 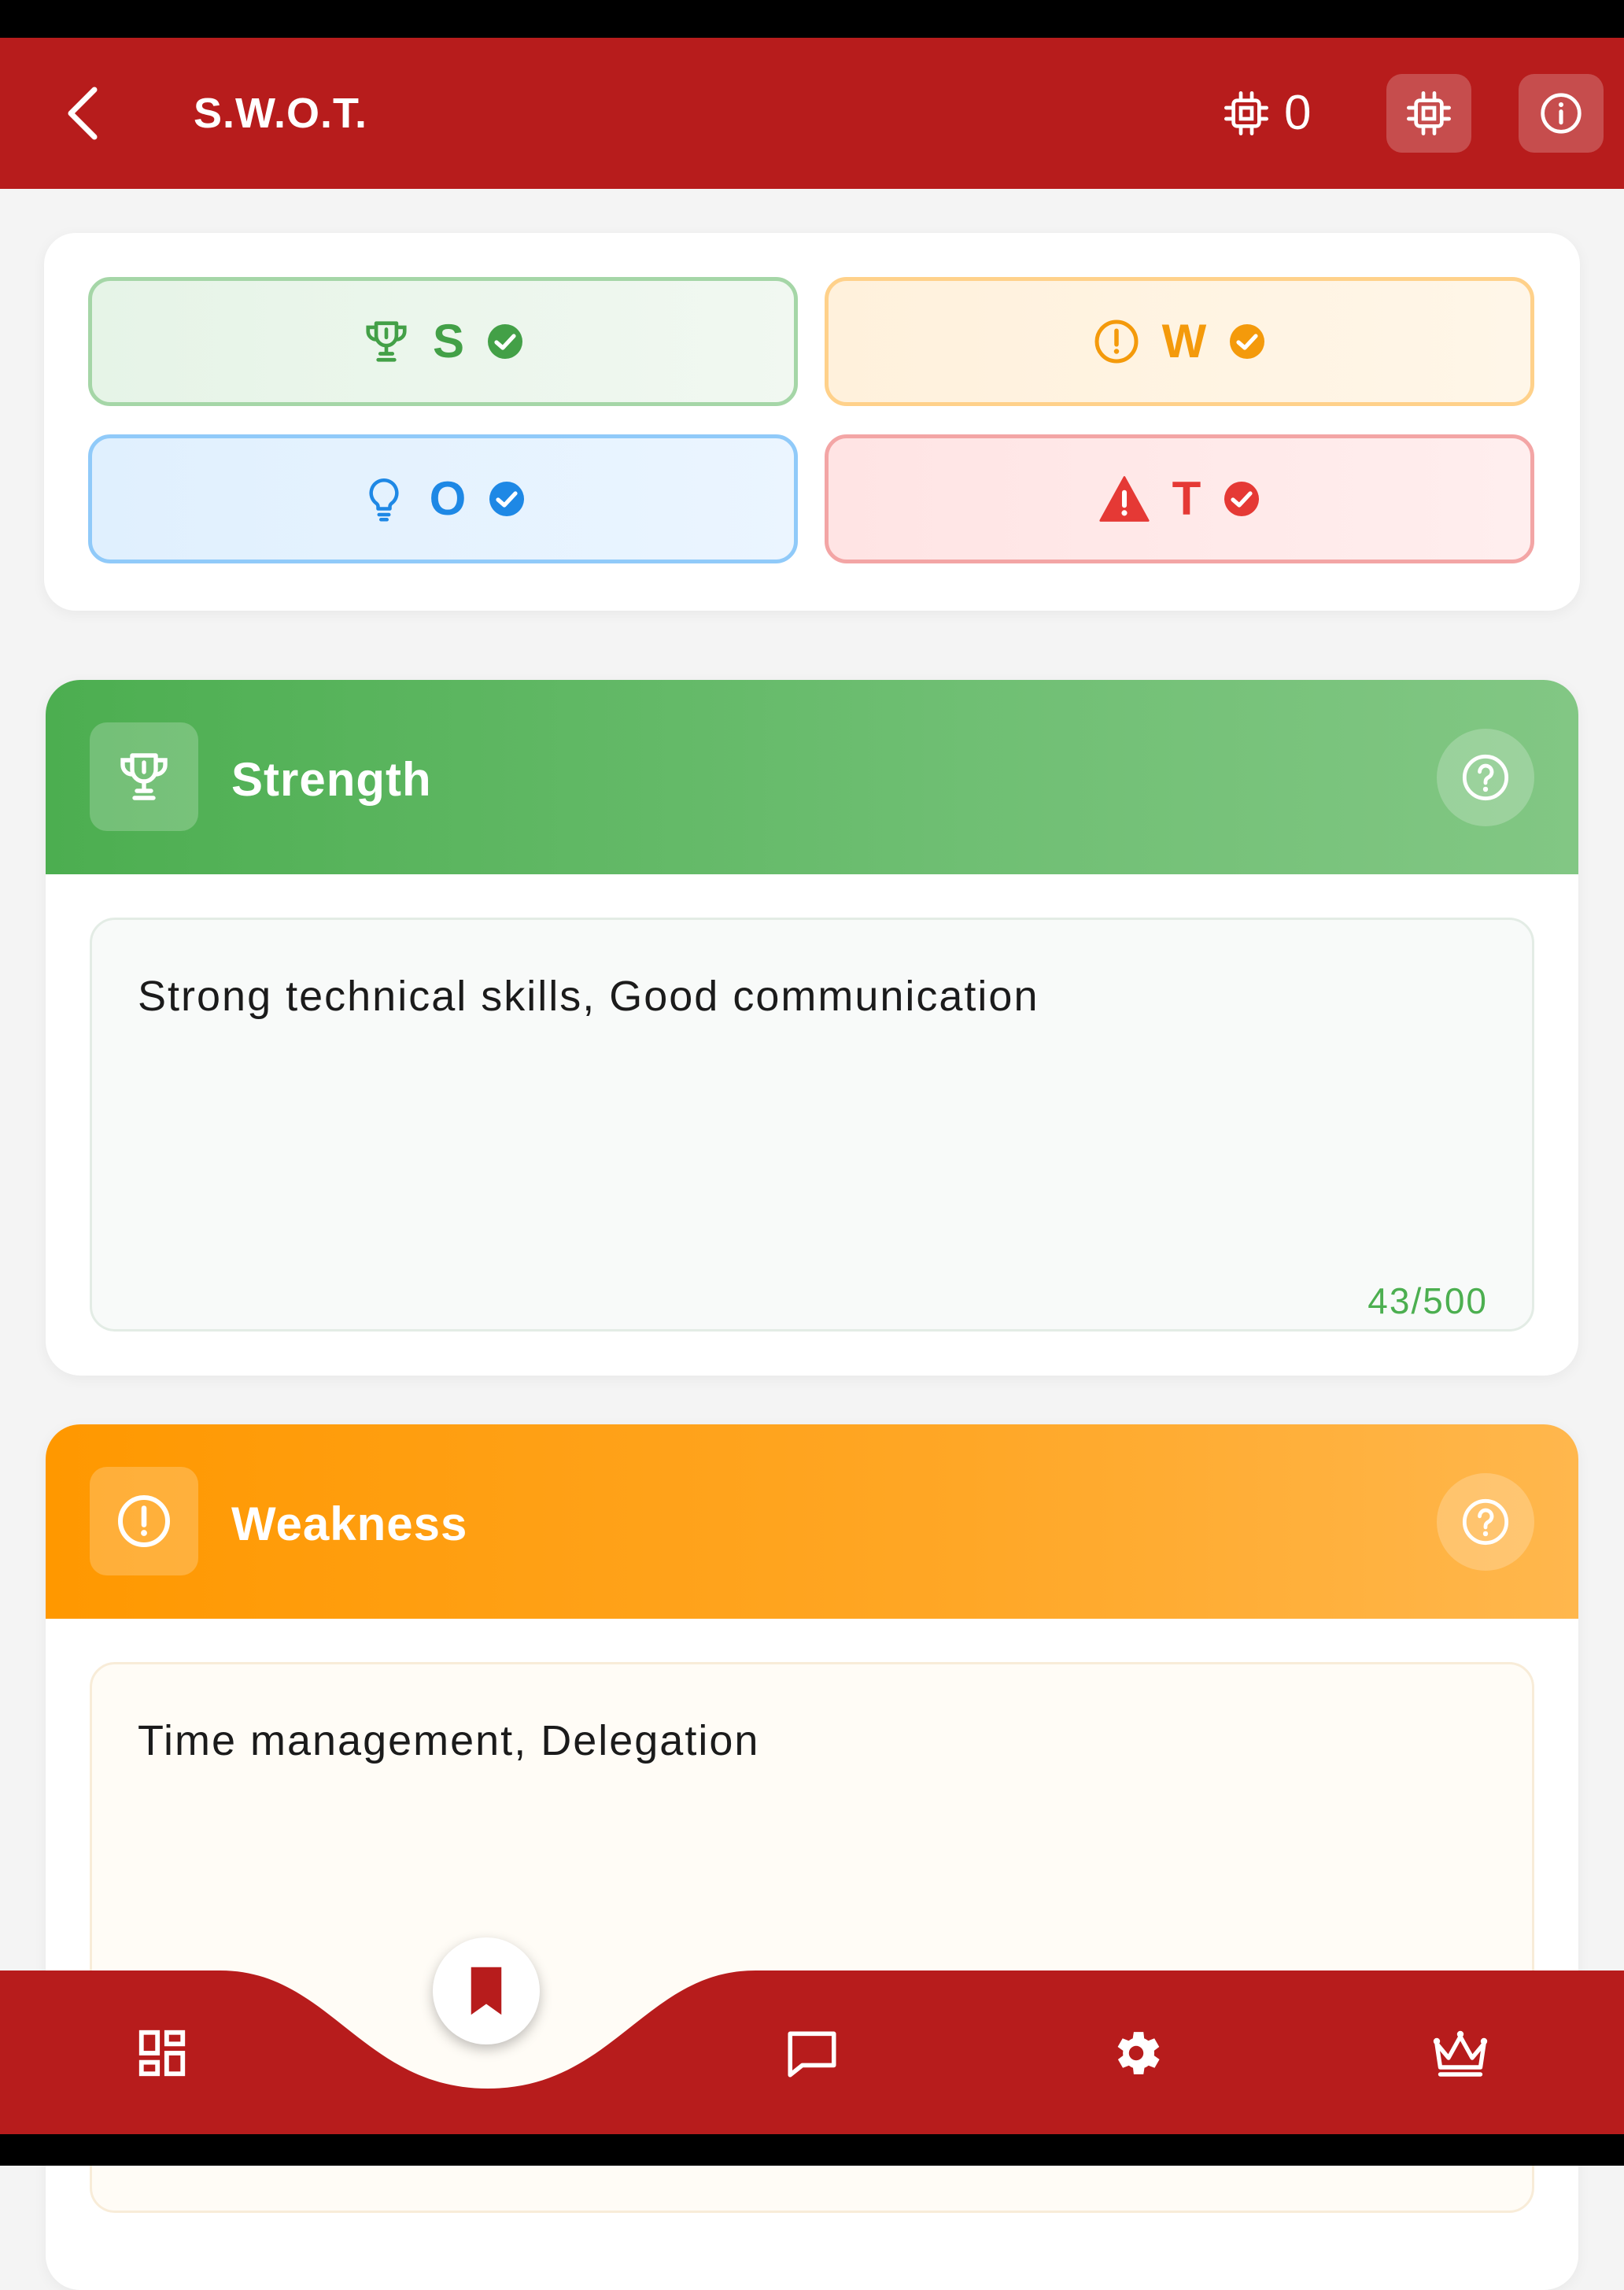 I want to click on chip-threat: T, so click(x=1179, y=498).